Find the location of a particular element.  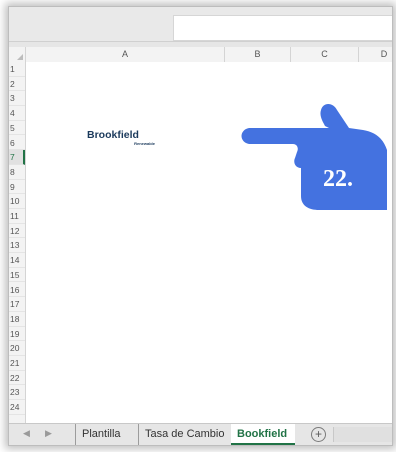

tab-scroll-right-icon: ▶ is located at coordinates (48, 433).